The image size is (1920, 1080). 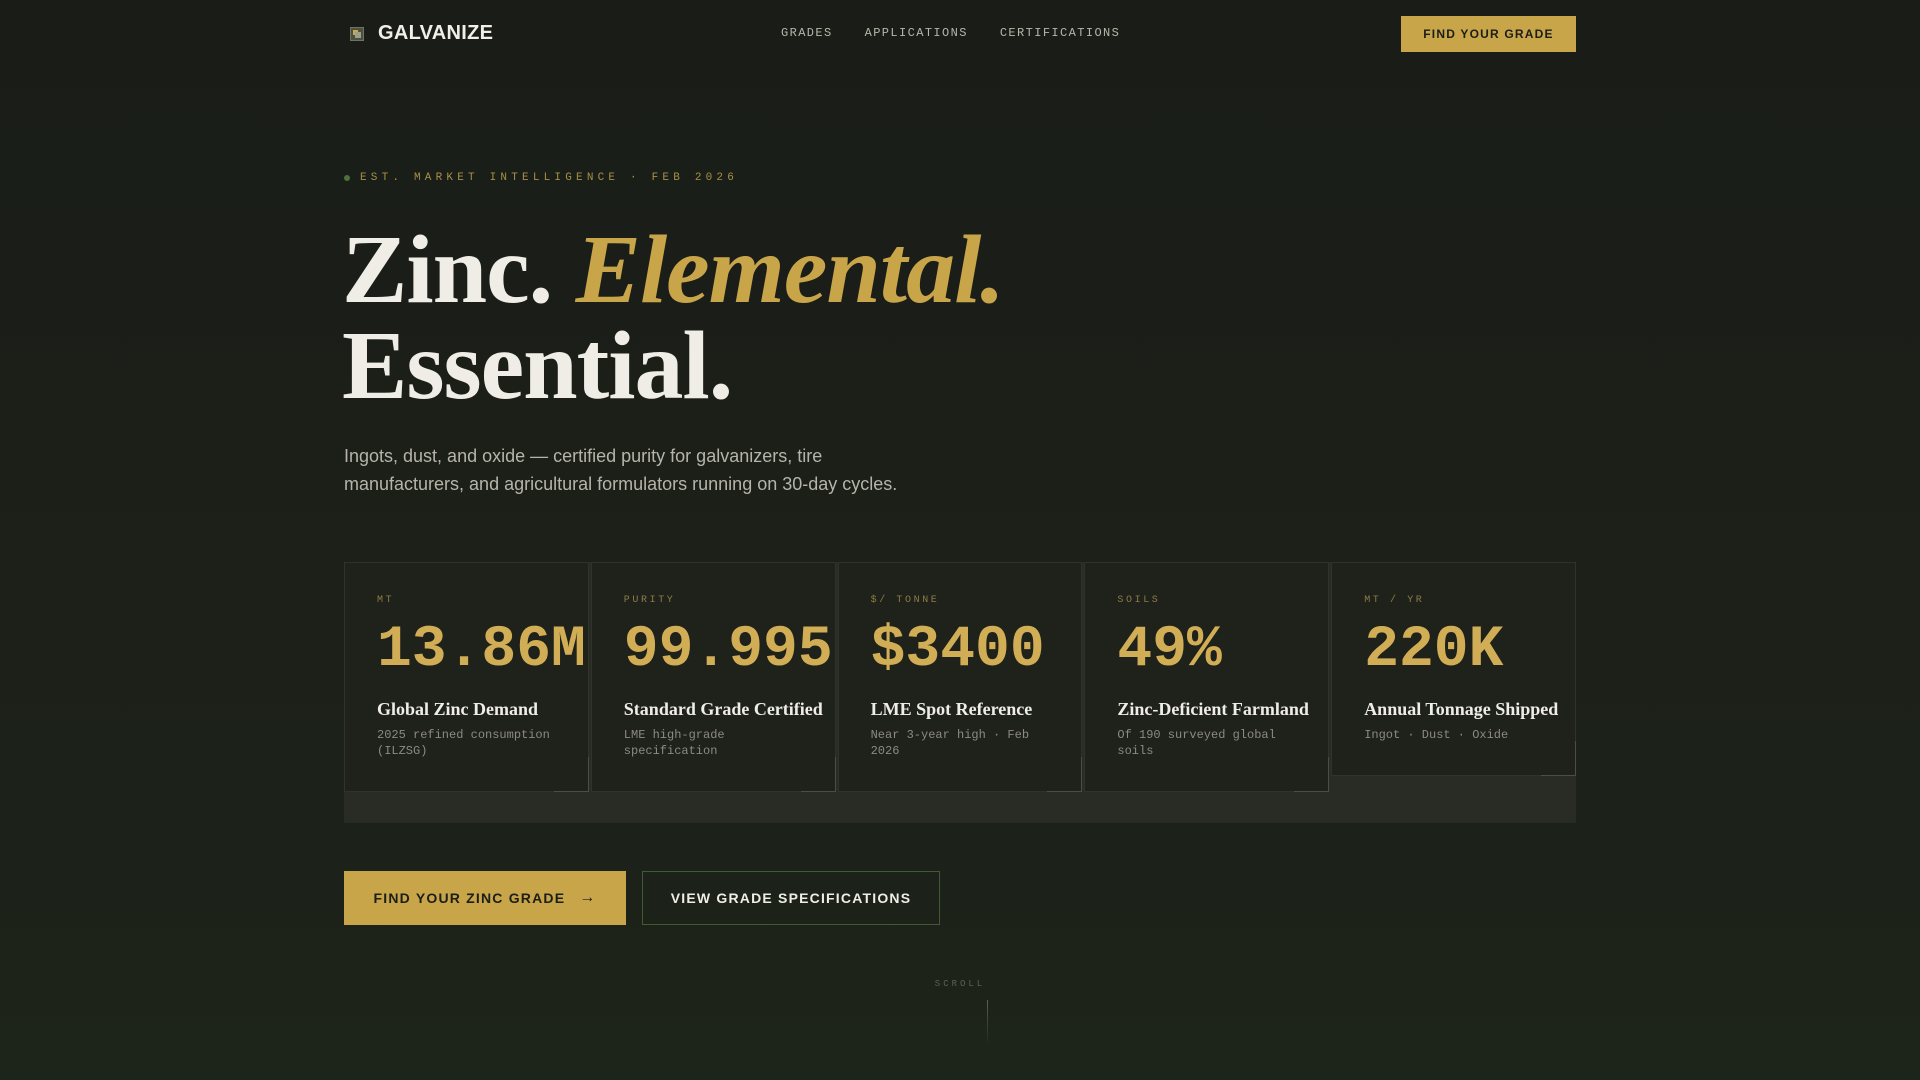 I want to click on arrow-right-icon: →, so click(x=588, y=897).